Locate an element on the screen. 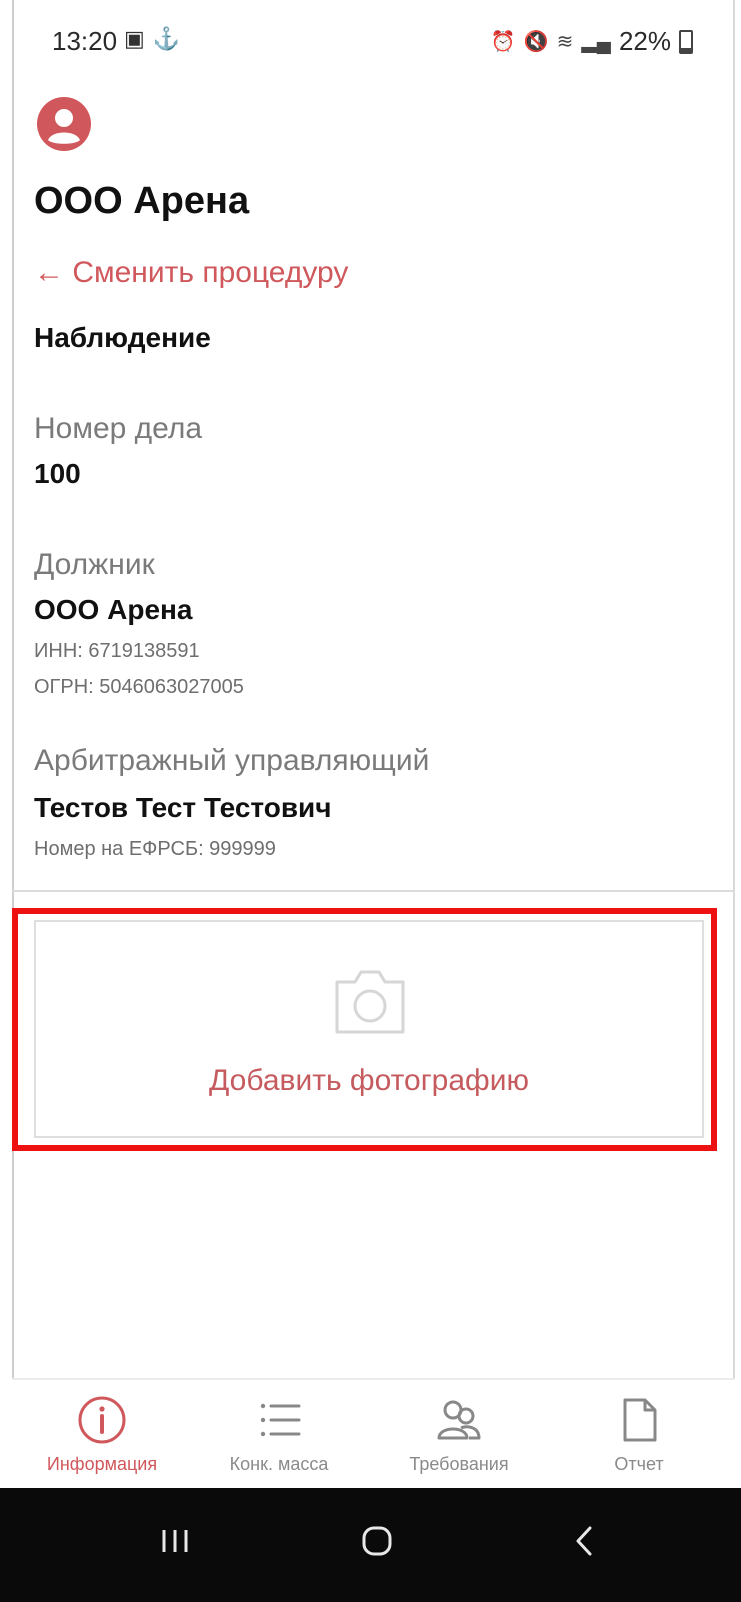 The image size is (741, 1602). manager-label: Арбитражный управляющий is located at coordinates (232, 760).